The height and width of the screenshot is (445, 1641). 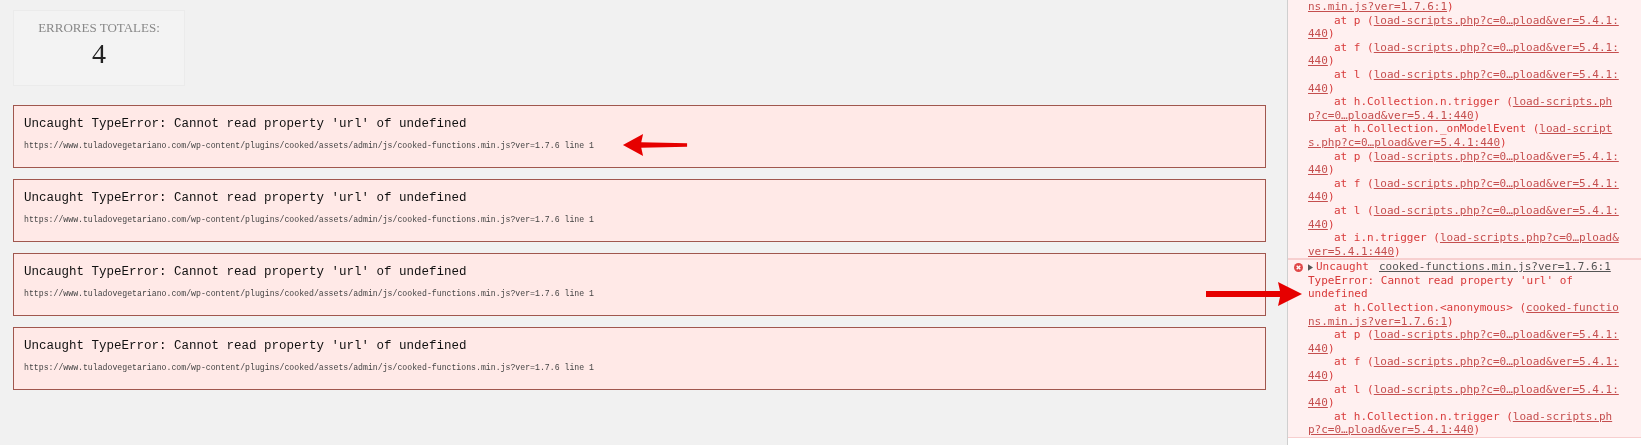 What do you see at coordinates (1437, 129) in the screenshot?
I see `stack-text: at h.Collection._onModelEvent (` at bounding box center [1437, 129].